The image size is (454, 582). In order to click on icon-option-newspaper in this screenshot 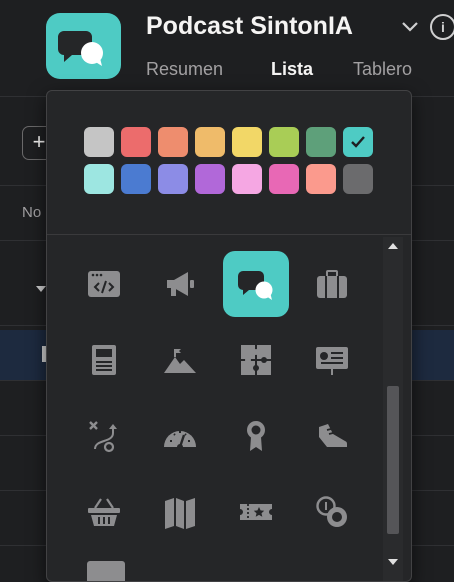, I will do `click(104, 360)`.